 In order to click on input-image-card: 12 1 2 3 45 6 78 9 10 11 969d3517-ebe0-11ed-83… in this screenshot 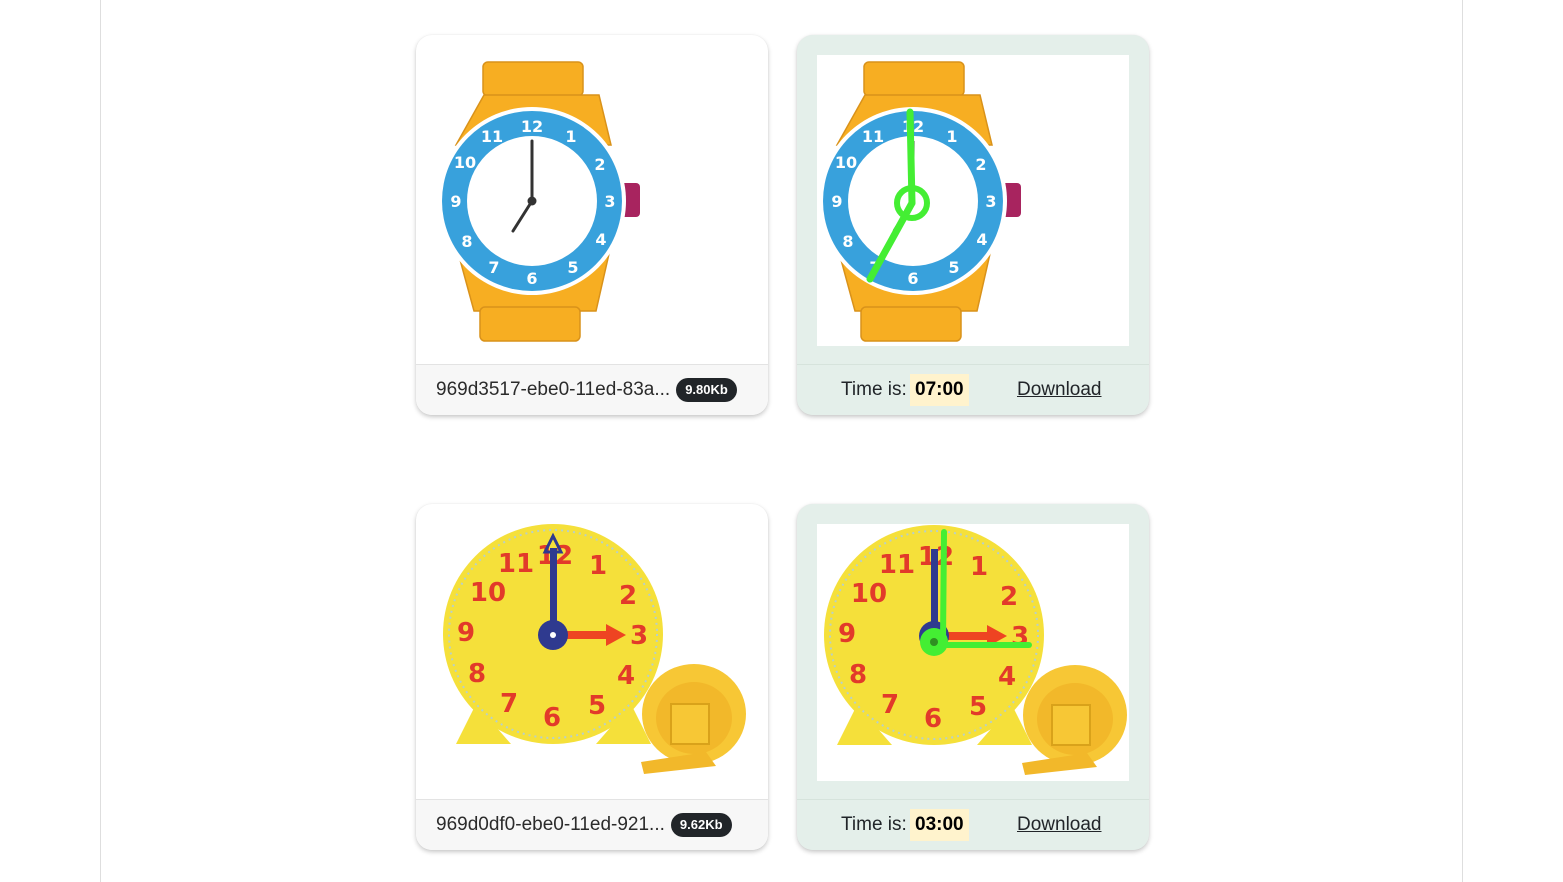, I will do `click(592, 225)`.